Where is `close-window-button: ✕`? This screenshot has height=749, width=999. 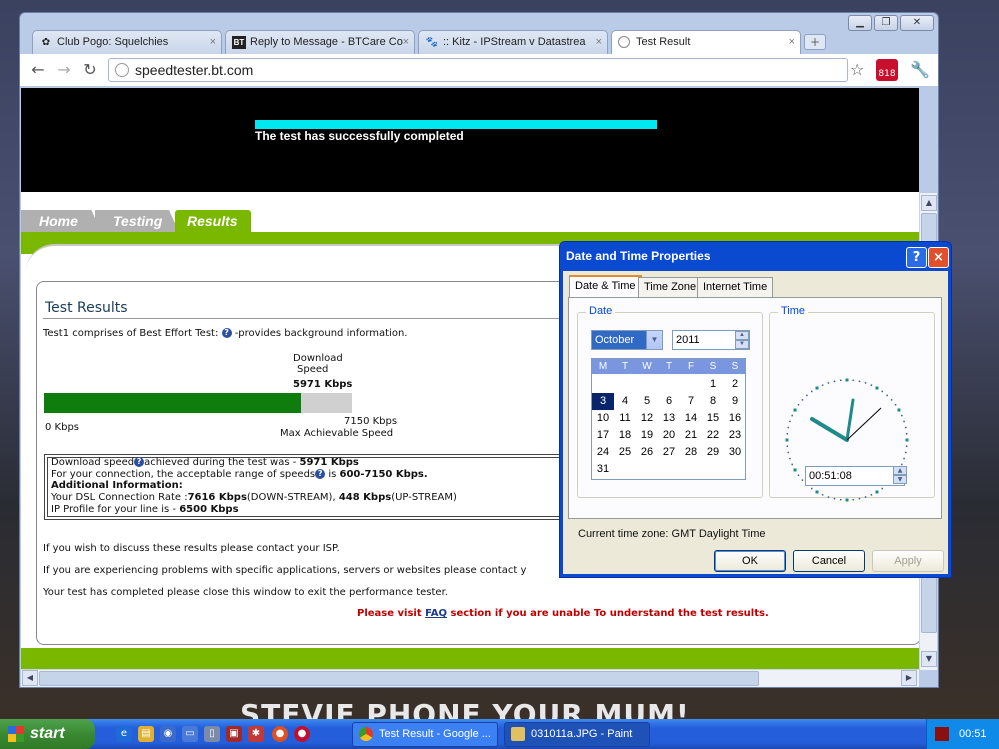
close-window-button: ✕ is located at coordinates (917, 23).